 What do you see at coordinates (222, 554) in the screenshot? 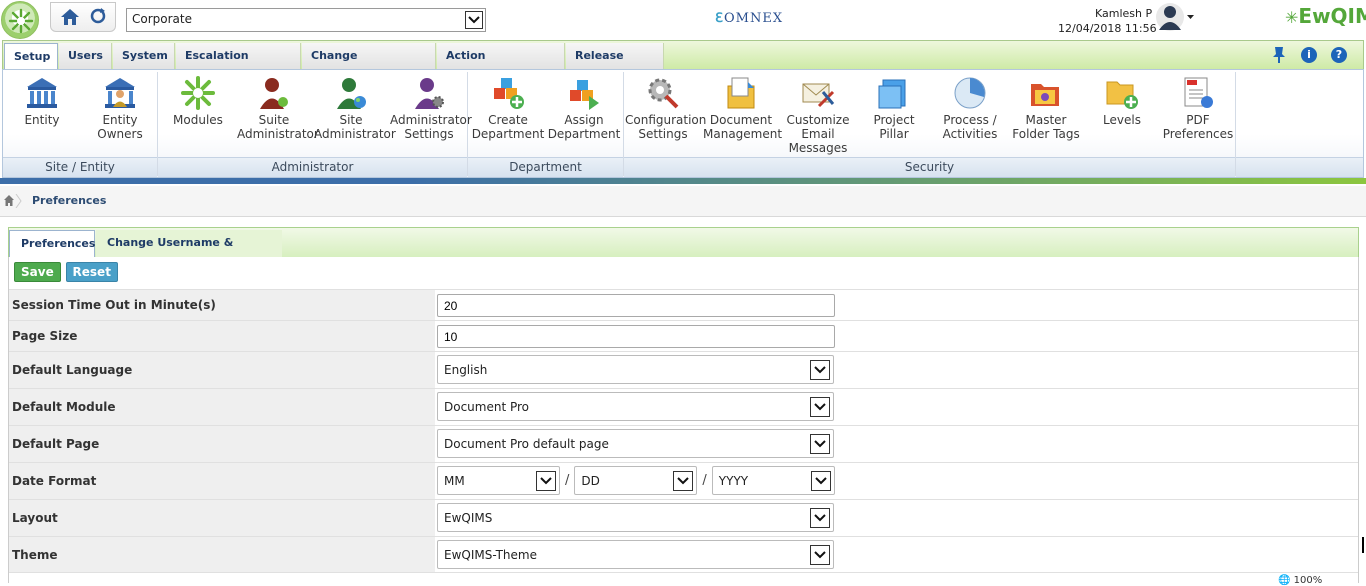
I see `theme-label: Theme` at bounding box center [222, 554].